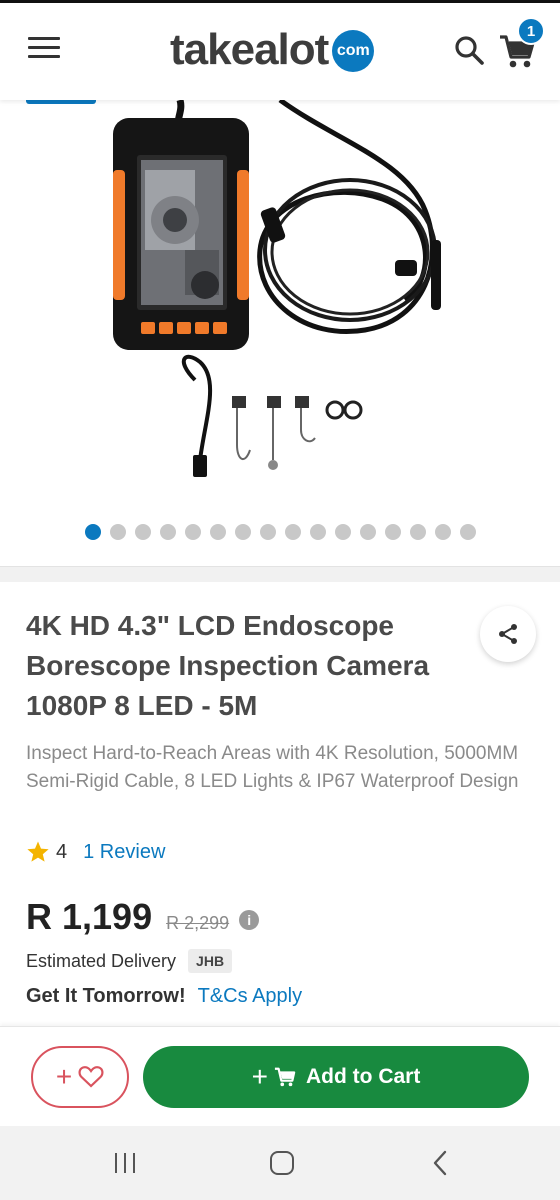 The image size is (560, 1200). Describe the element at coordinates (250, 996) in the screenshot. I see `terms-link: T&Cs Apply` at that location.